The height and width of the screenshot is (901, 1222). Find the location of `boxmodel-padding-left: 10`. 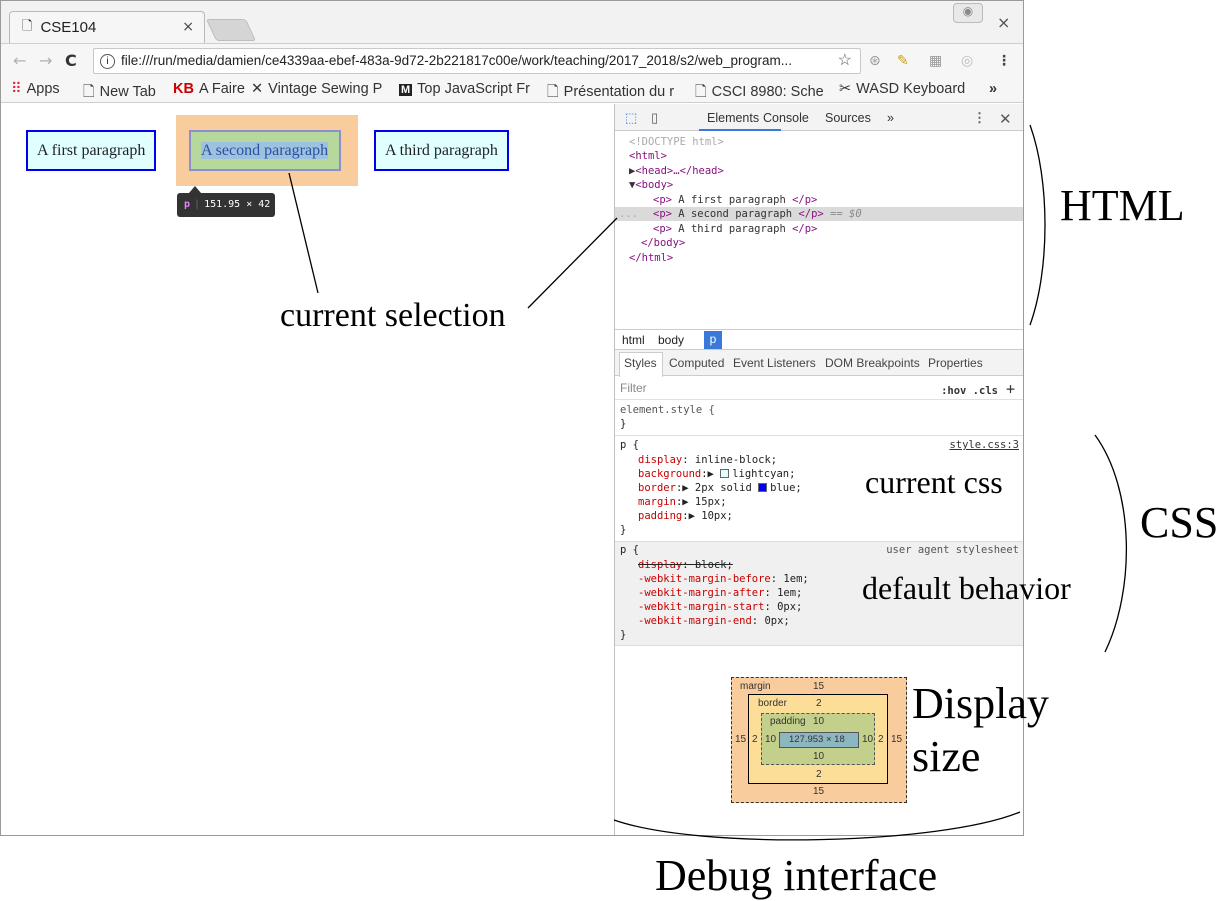

boxmodel-padding-left: 10 is located at coordinates (771, 739).